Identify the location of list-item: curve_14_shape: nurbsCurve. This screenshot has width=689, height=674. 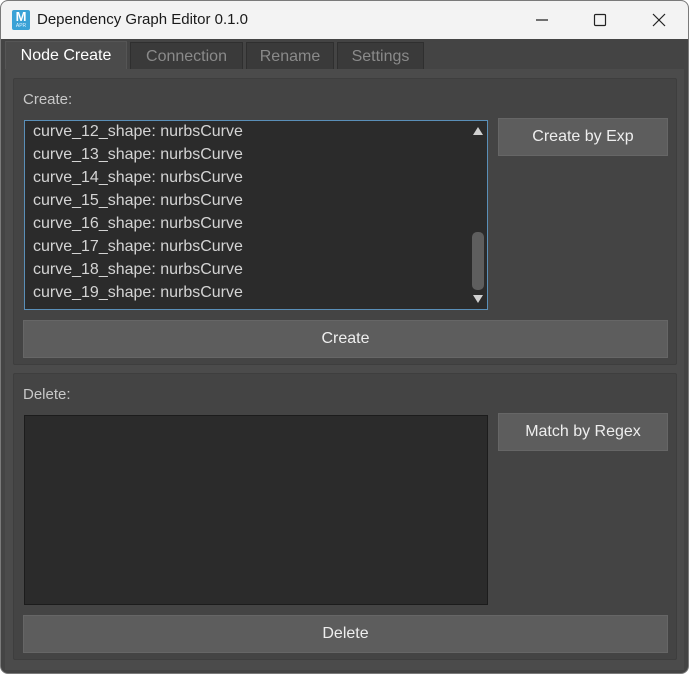
(138, 178).